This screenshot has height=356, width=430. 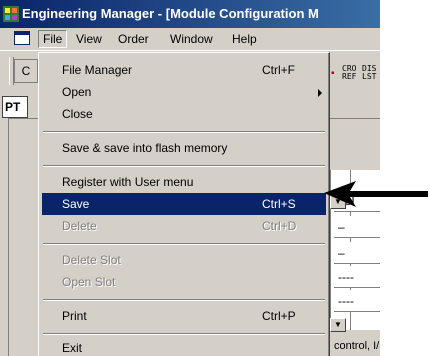 I want to click on menu-window: Window, so click(x=191, y=39).